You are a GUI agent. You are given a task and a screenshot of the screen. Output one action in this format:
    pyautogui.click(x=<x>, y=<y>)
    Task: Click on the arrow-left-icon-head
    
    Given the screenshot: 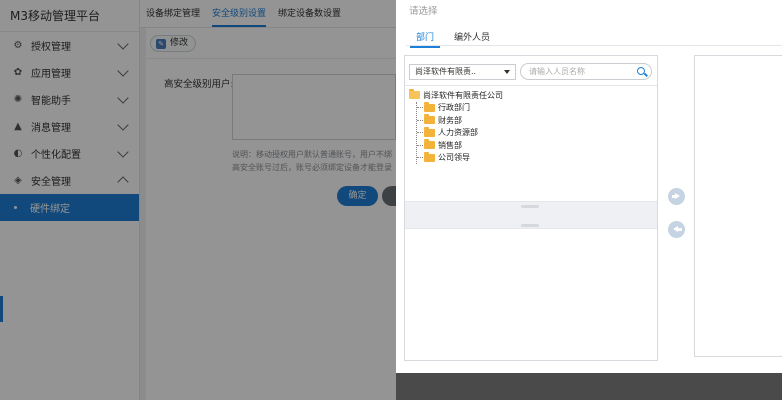 What is the action you would take?
    pyautogui.click(x=675, y=229)
    